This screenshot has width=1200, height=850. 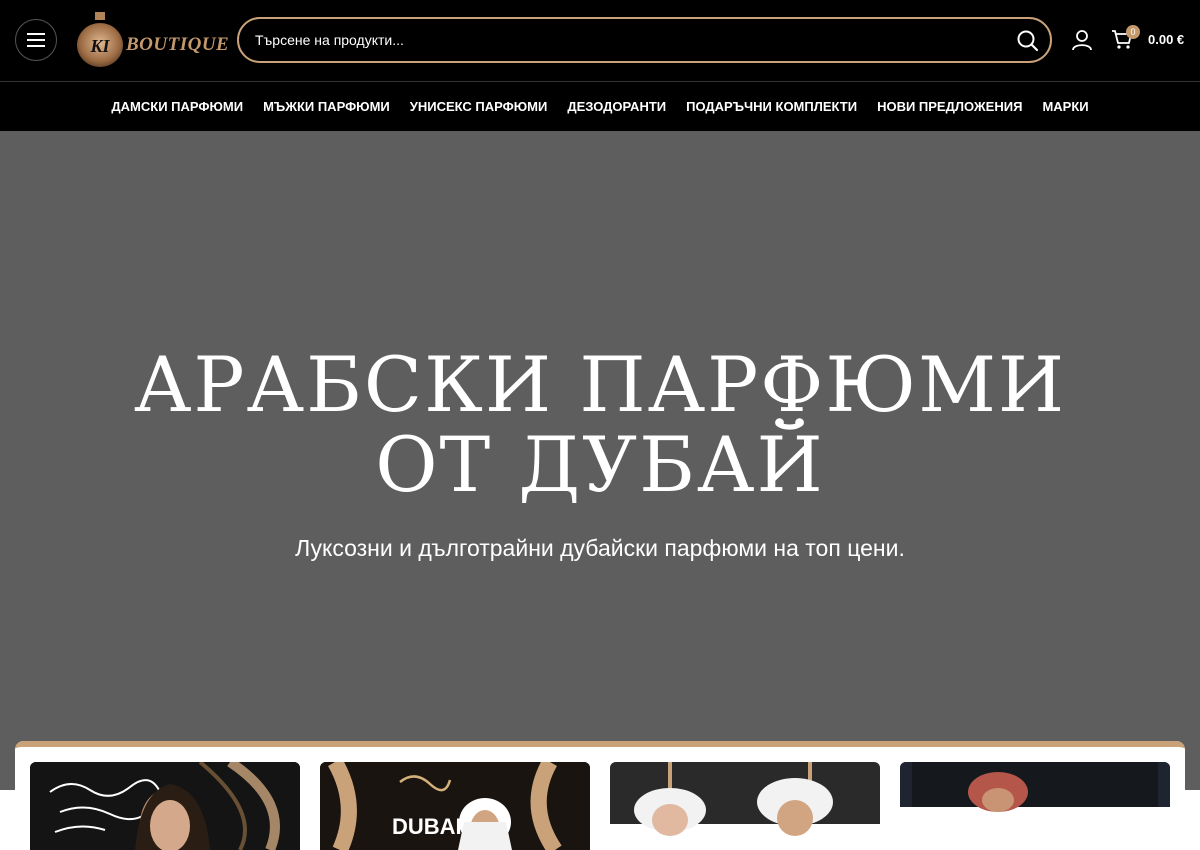 I want to click on site-logo: KI BOUTIQUE, so click(x=151, y=40).